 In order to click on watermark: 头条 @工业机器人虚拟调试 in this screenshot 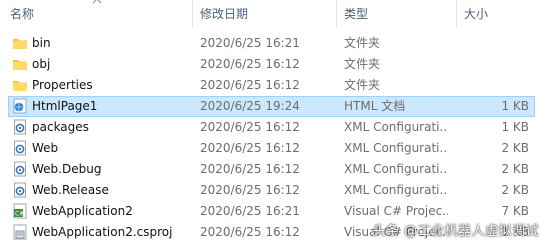, I will do `click(455, 231)`.